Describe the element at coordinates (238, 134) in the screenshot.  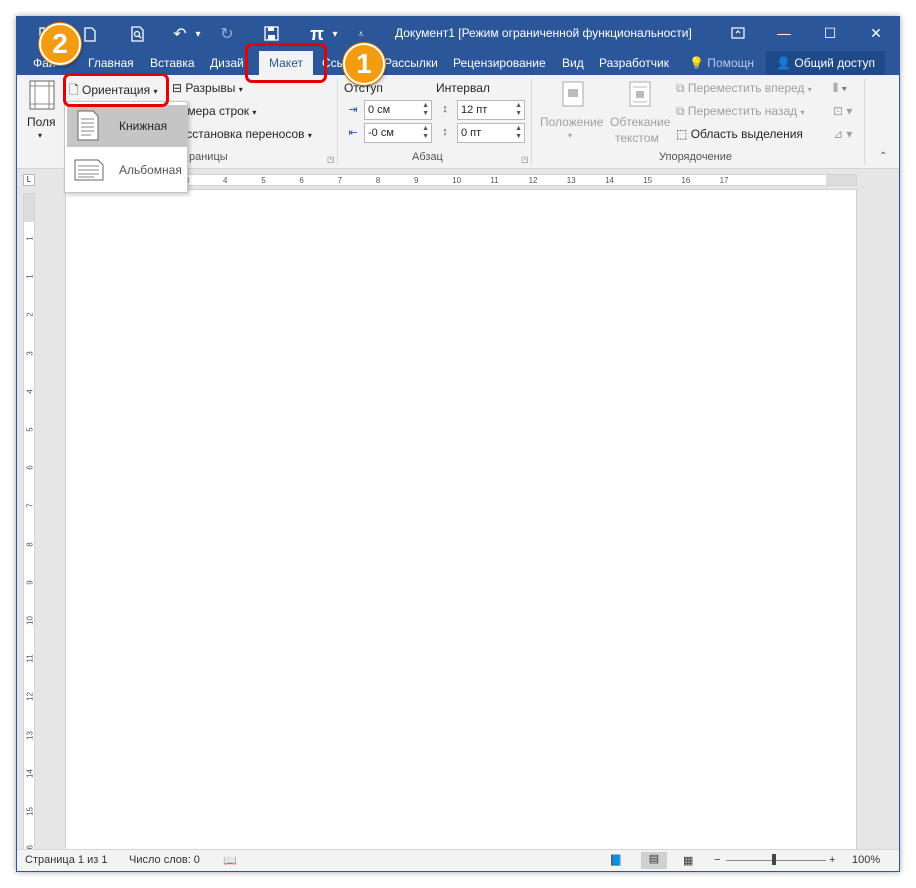
I see `hyphenation-label: Расстановка переносов` at that location.